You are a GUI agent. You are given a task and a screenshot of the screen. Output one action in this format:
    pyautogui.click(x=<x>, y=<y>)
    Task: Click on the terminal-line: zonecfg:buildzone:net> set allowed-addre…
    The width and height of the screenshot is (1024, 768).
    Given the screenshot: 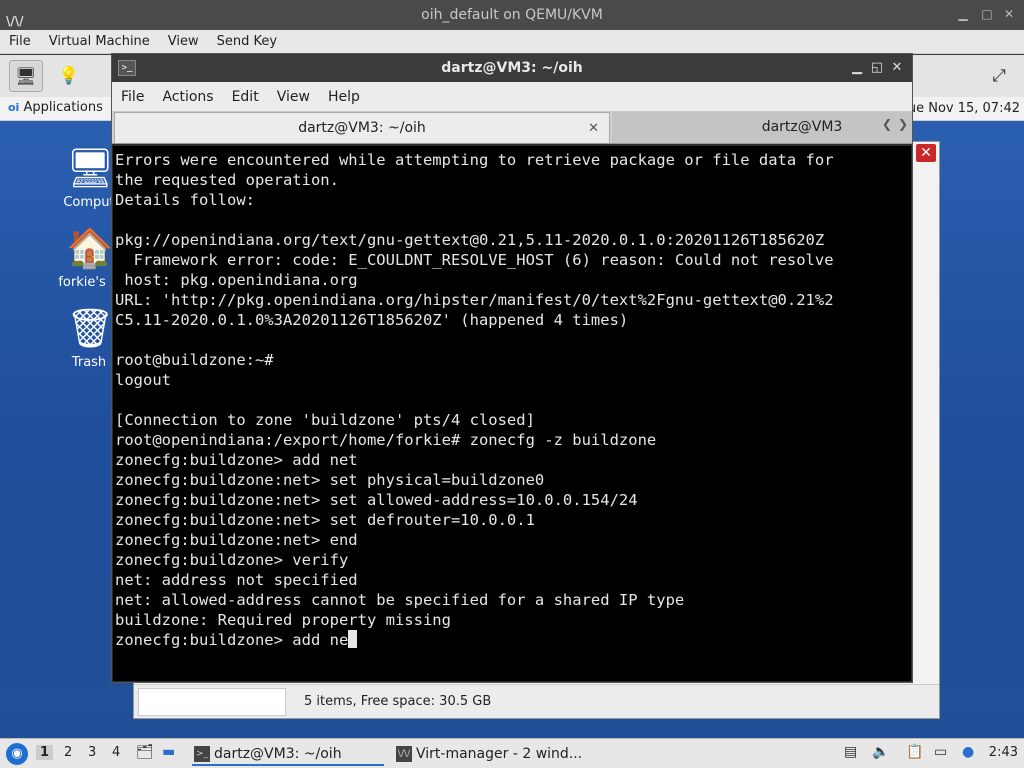 What is the action you would take?
    pyautogui.click(x=376, y=500)
    